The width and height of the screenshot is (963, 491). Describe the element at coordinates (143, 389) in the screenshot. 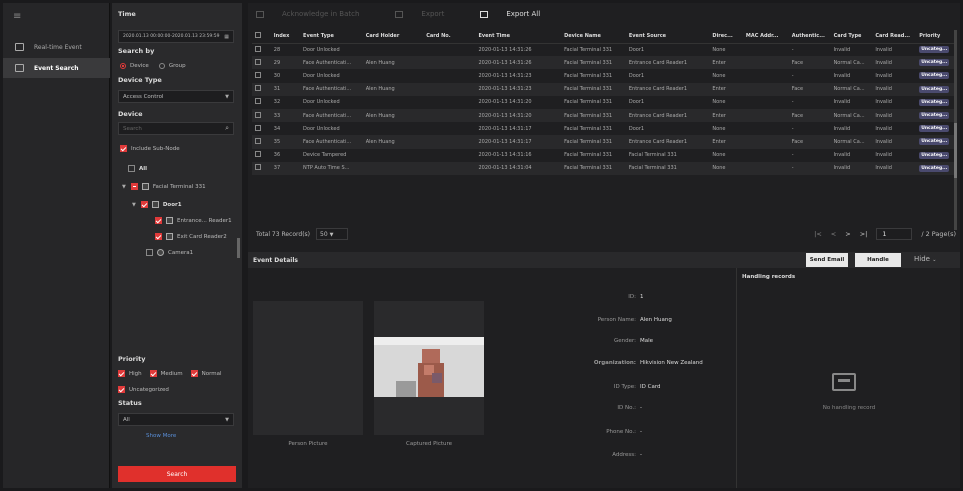

I see `priority-uncat-row: Uncategorized` at that location.